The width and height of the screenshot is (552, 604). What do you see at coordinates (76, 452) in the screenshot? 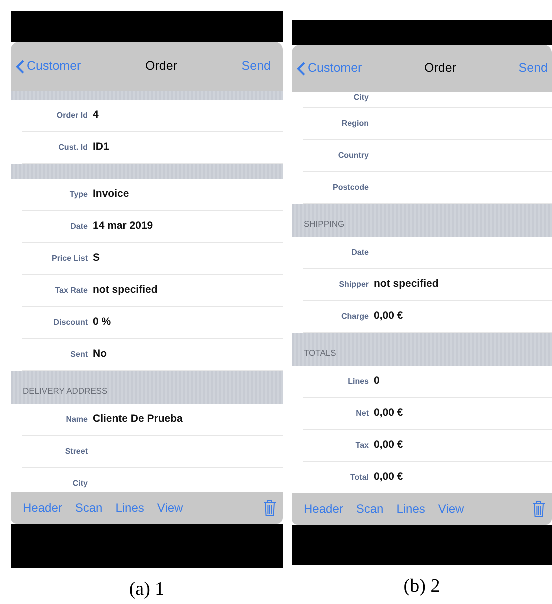
I see `field-label: Street` at bounding box center [76, 452].